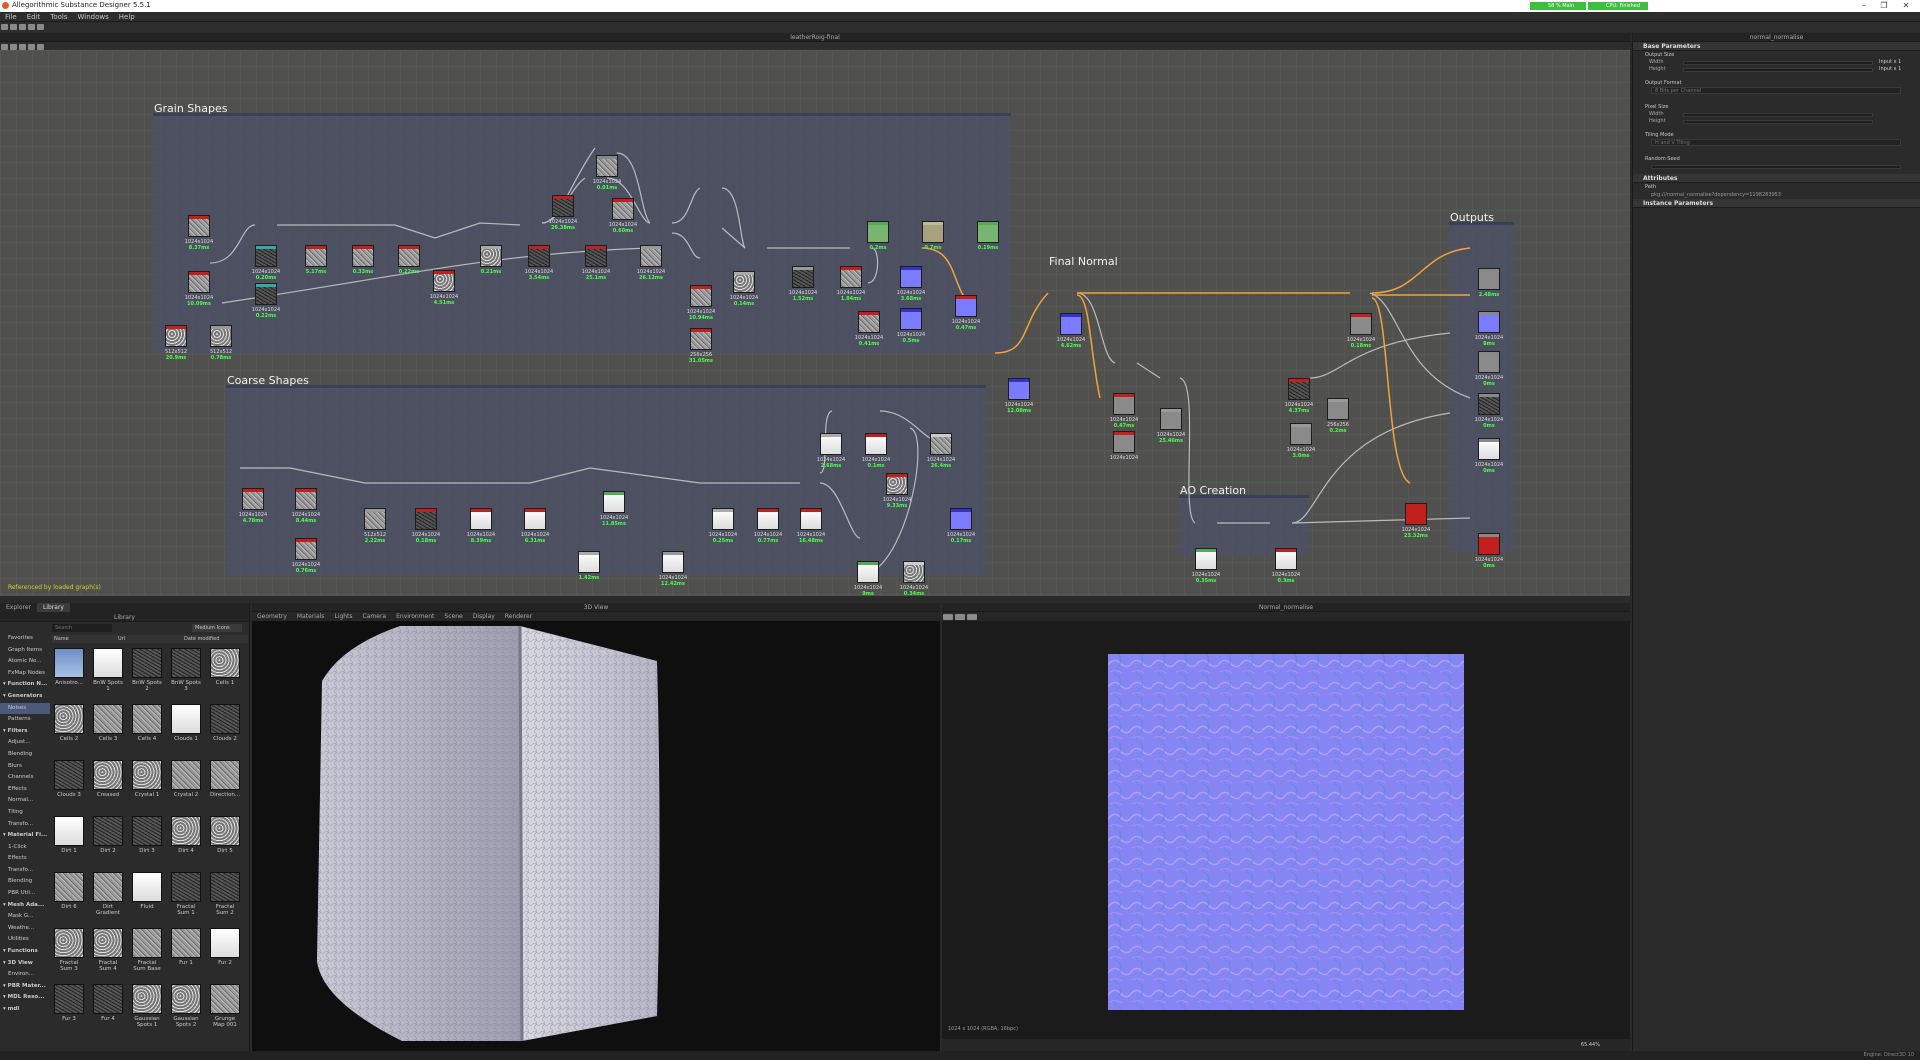 The height and width of the screenshot is (1060, 1920). I want to click on library-tree-item: Blending, so click(25, 882).